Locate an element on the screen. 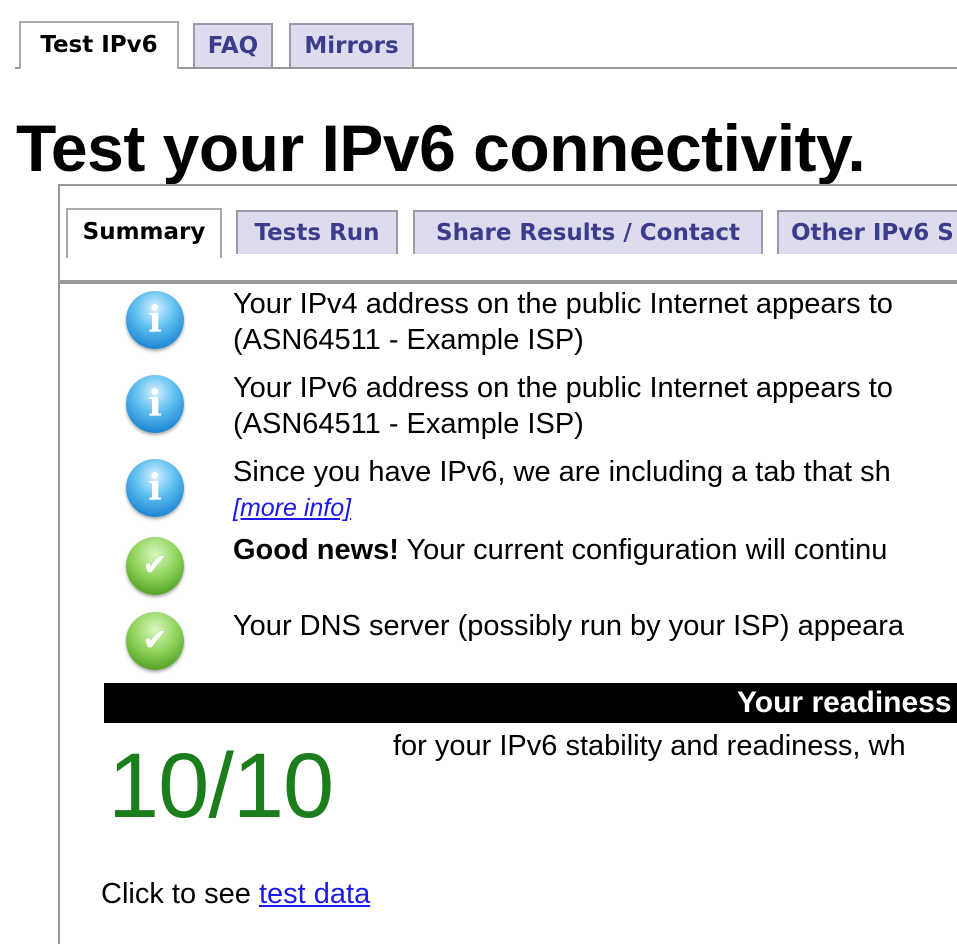 This screenshot has height=944, width=957. page-title: Test your IPv6 connectivity. is located at coordinates (441, 148).